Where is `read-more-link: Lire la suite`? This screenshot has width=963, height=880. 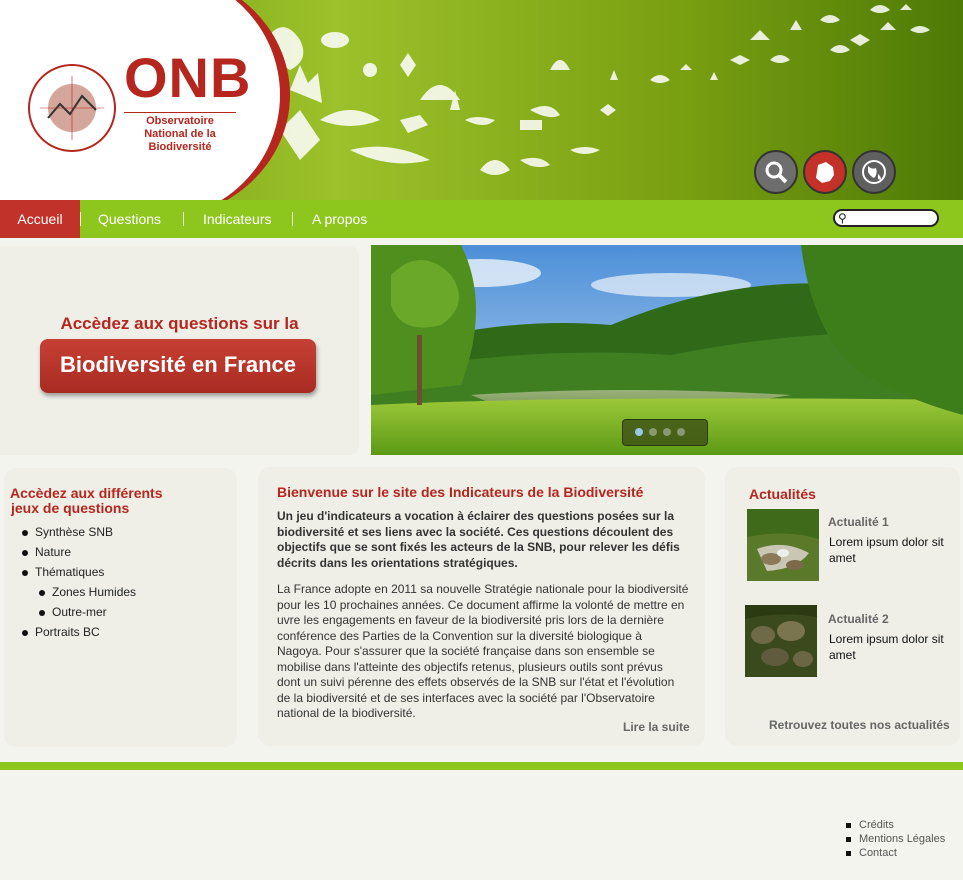 read-more-link: Lire la suite is located at coordinates (656, 727).